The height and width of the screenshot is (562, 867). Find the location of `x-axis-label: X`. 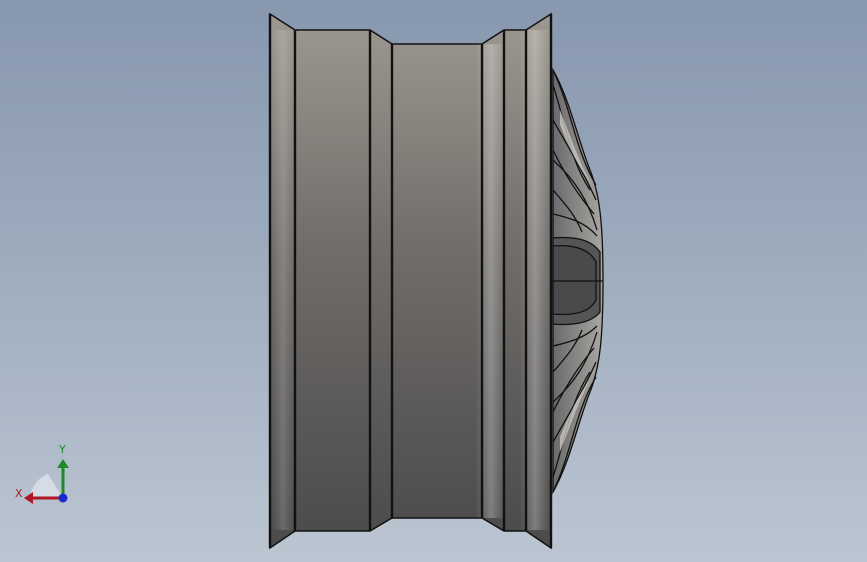

x-axis-label: X is located at coordinates (19, 493).